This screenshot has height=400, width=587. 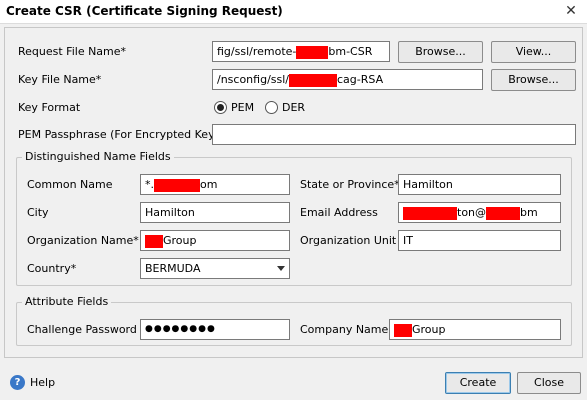 What do you see at coordinates (215, 268) in the screenshot?
I see `country-select: BERMUDA` at bounding box center [215, 268].